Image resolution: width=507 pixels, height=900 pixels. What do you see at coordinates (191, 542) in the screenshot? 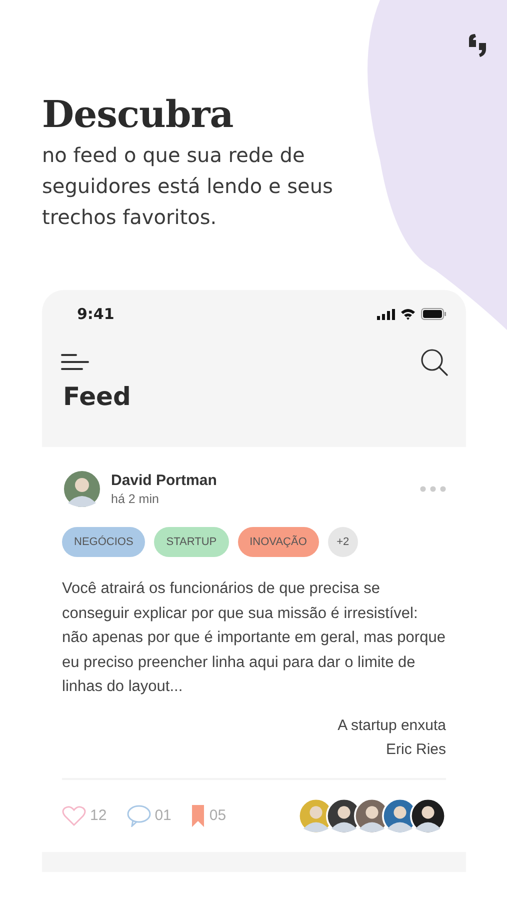
I see `tag: STARTUP` at bounding box center [191, 542].